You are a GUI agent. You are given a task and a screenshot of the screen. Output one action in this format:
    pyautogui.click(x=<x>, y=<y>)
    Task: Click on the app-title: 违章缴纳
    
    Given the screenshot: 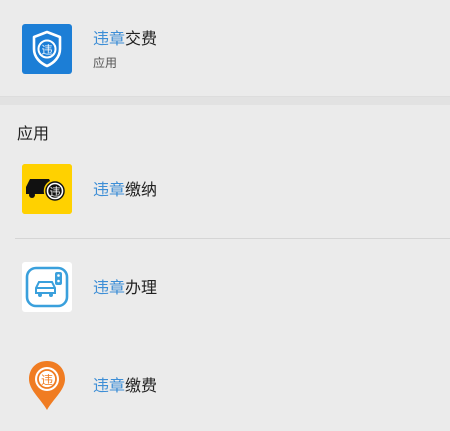 What is the action you would take?
    pyautogui.click(x=125, y=190)
    